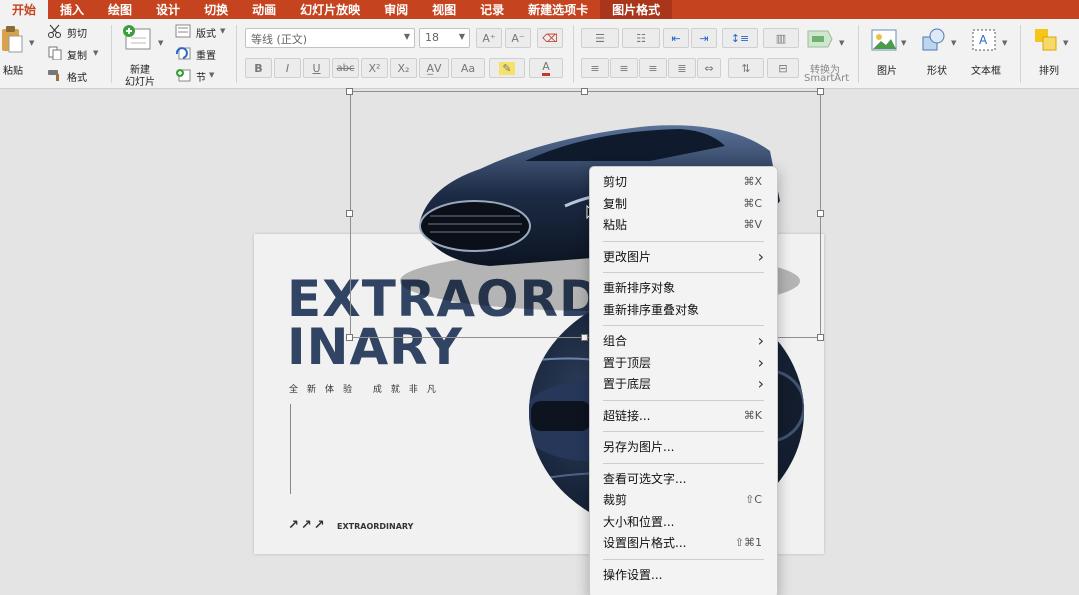  Describe the element at coordinates (95, 53) in the screenshot. I see `copy-dropdown-icon: ▼` at that location.